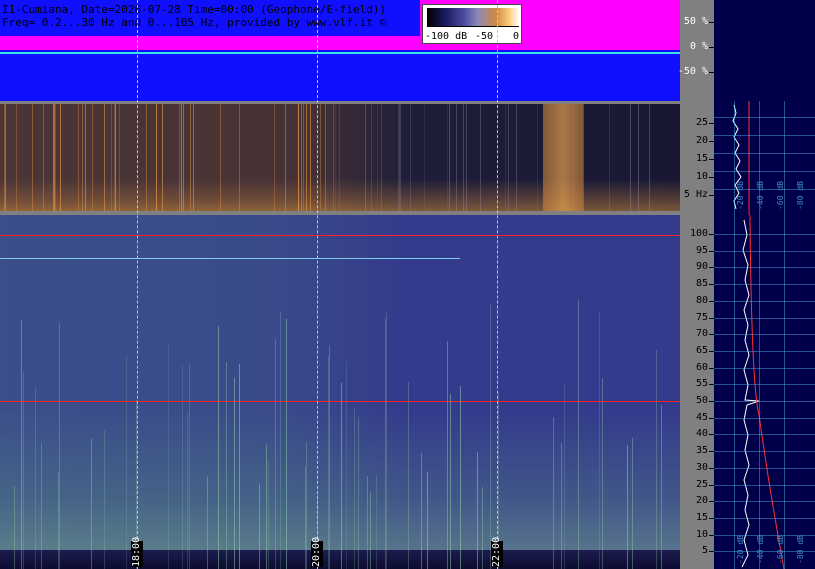  I want to click on high-frequency-tick: 60, so click(697, 368).